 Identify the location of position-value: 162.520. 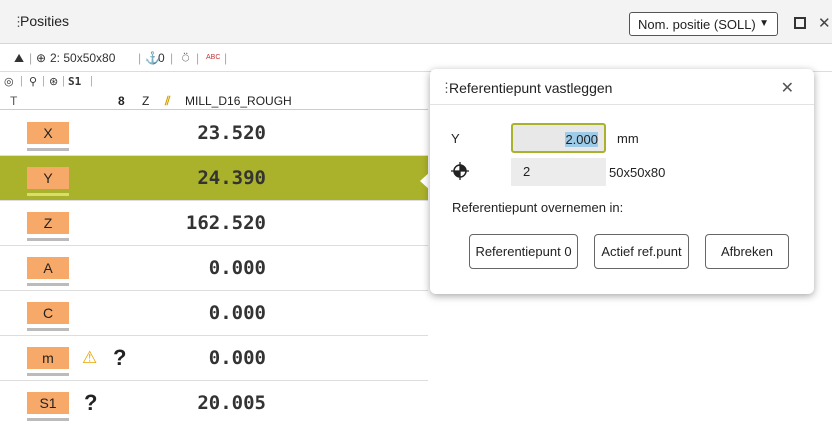
(225, 223).